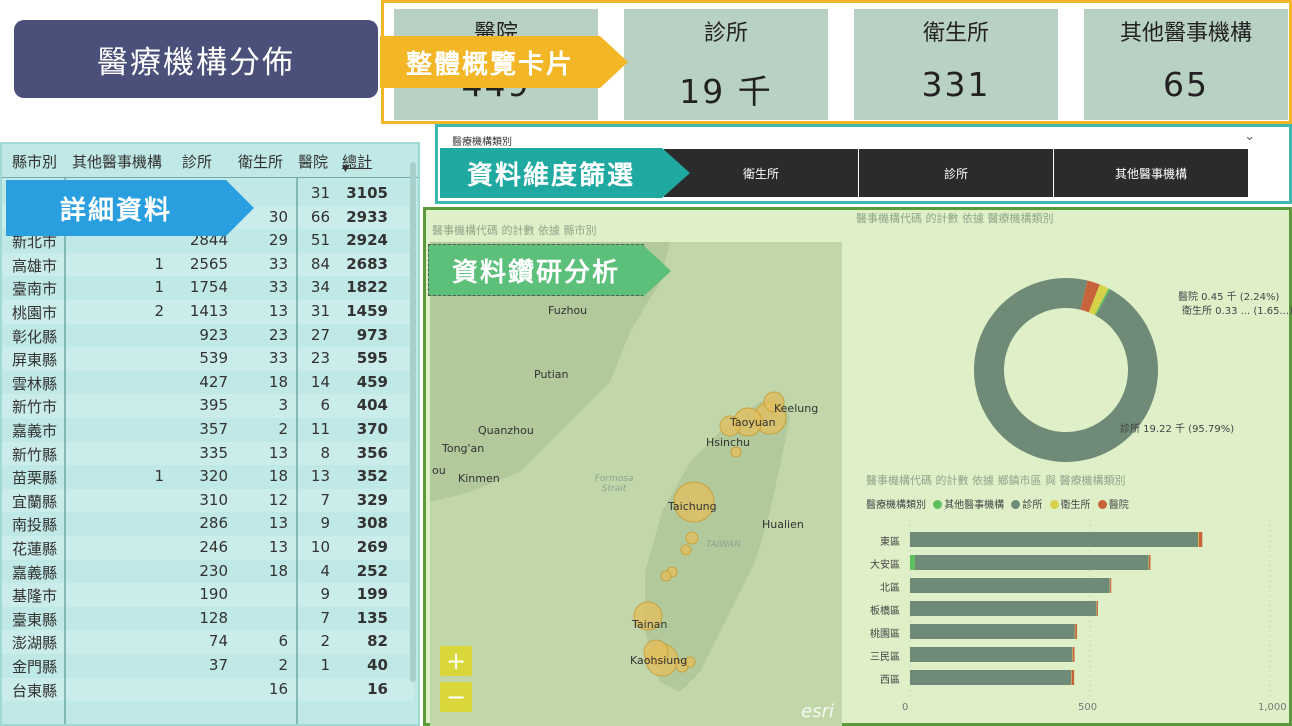  I want to click on table-cell: 2, so click(325, 641).